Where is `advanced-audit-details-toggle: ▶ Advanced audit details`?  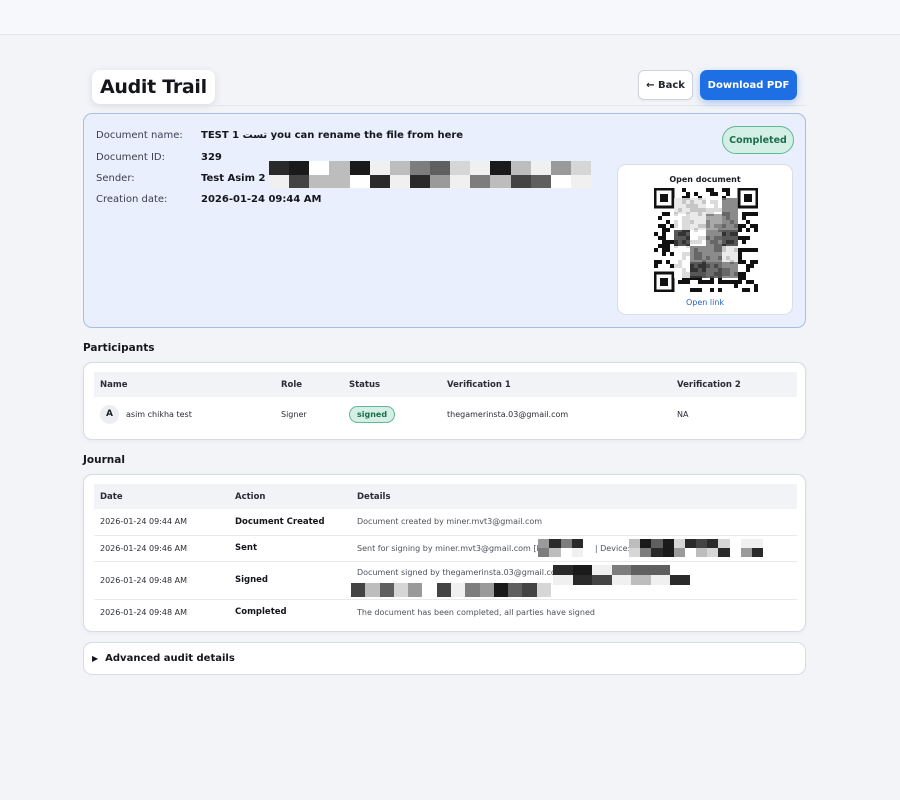 advanced-audit-details-toggle: ▶ Advanced audit details is located at coordinates (444, 658).